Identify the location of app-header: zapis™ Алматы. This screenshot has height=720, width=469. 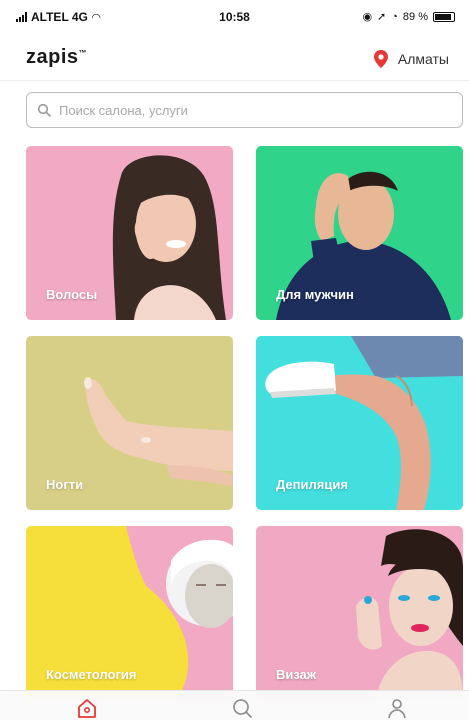
(234, 57).